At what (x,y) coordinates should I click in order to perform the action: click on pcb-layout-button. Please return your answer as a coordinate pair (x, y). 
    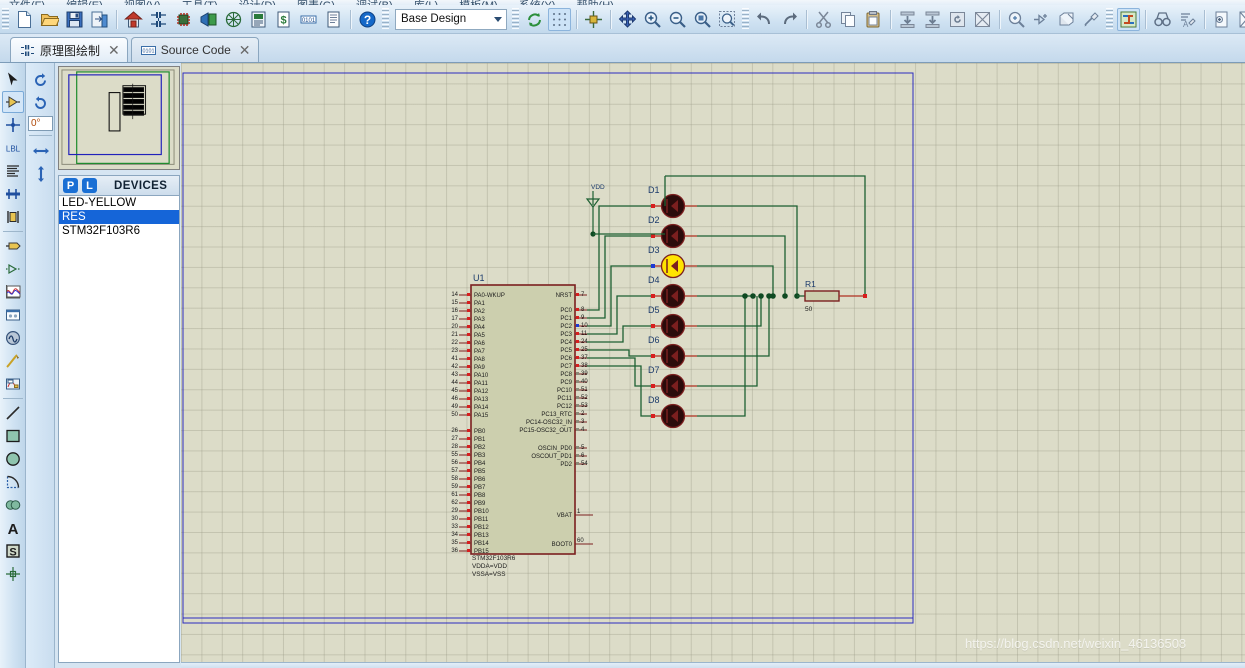
    Looking at the image, I should click on (183, 19).